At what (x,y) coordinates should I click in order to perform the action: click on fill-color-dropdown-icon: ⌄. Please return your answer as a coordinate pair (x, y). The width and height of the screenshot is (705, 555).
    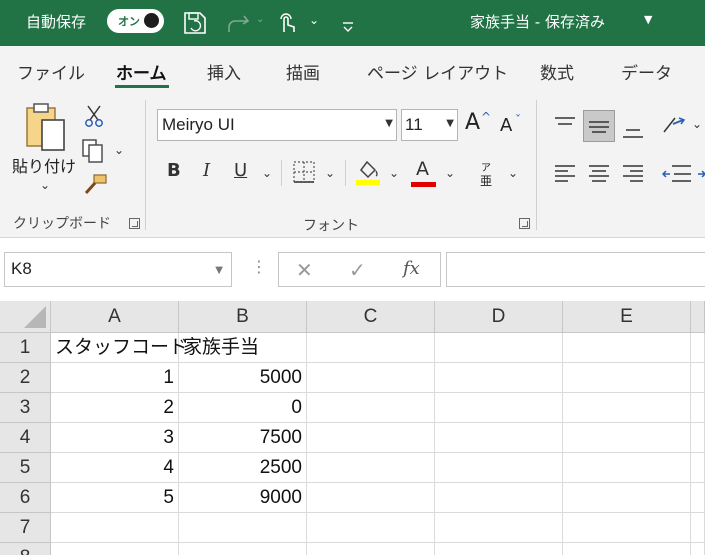
    Looking at the image, I should click on (394, 173).